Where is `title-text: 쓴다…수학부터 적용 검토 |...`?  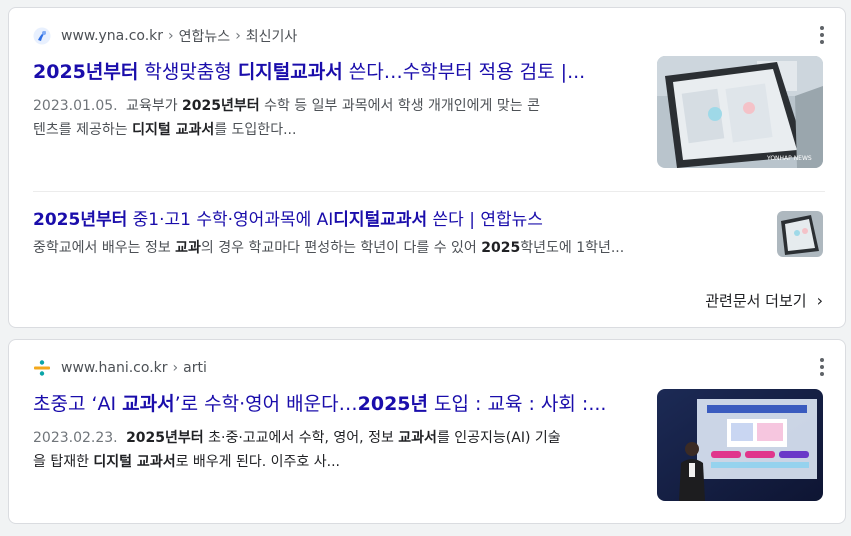
title-text: 쓴다…수학부터 적용 검토 |... is located at coordinates (464, 72).